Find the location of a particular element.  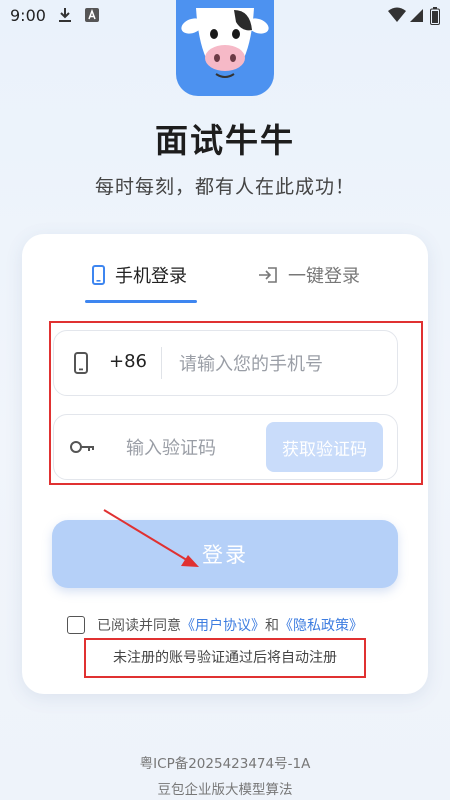

user-agreement-link: 《用户协议》 is located at coordinates (223, 625).